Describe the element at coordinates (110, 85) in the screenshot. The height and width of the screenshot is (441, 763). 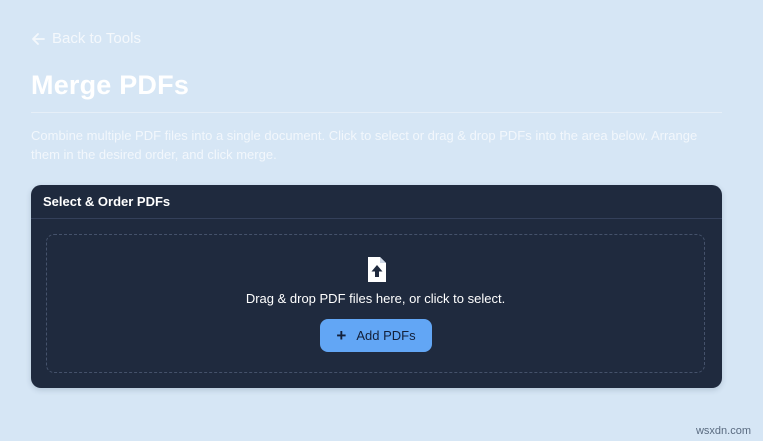
I see `page-title: Merge PDFs` at that location.